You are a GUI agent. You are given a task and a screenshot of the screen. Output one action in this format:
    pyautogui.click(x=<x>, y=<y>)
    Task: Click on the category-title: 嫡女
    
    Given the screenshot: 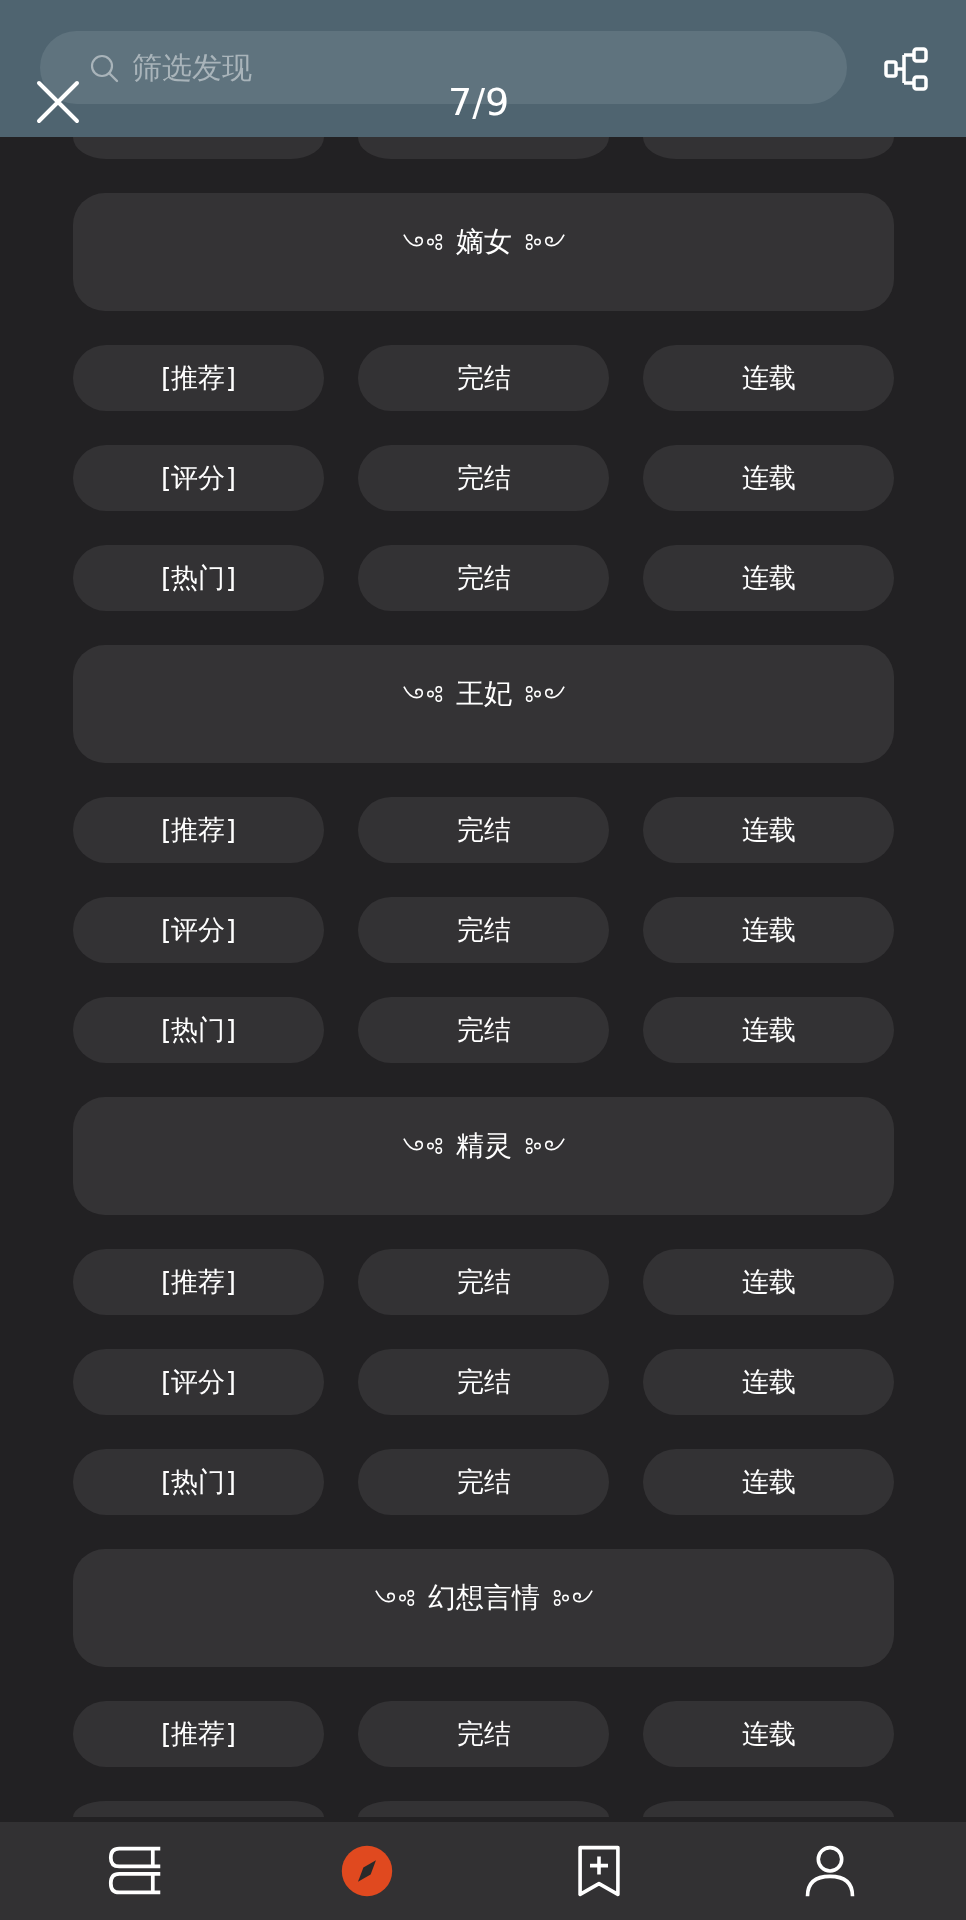 What is the action you would take?
    pyautogui.click(x=483, y=242)
    